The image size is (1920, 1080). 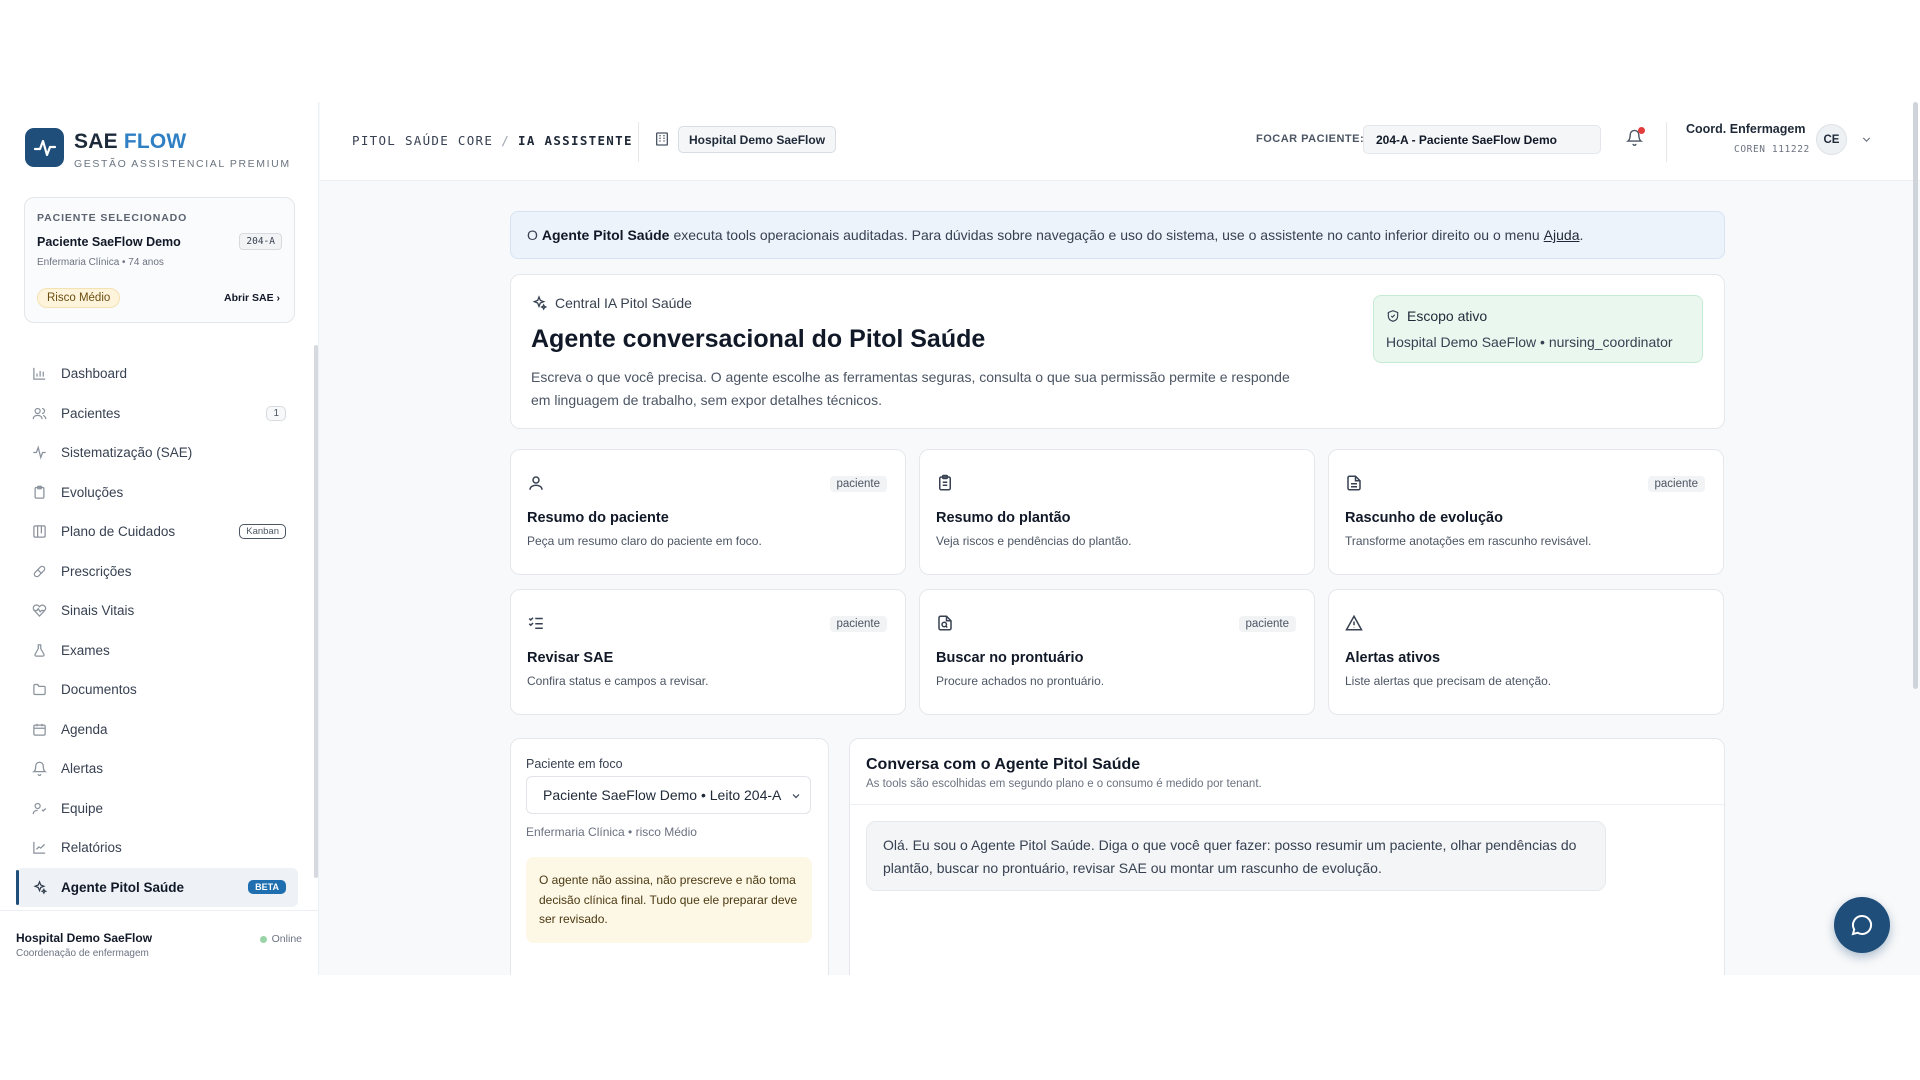 What do you see at coordinates (157, 651) in the screenshot?
I see `sidebar-item-exames: Exames` at bounding box center [157, 651].